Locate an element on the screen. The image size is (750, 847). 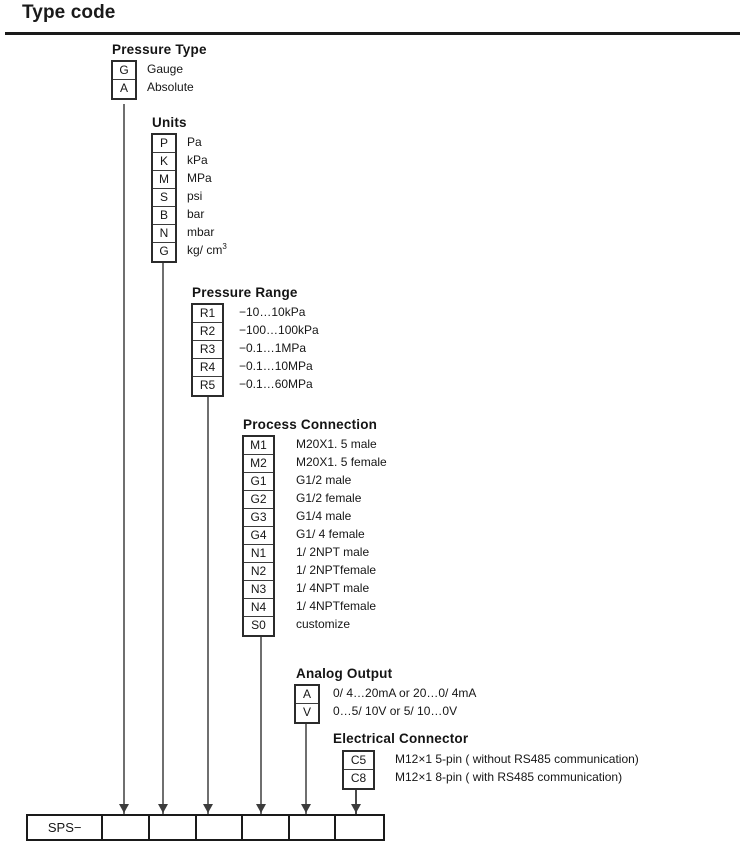
code-box: S is located at coordinates (164, 198).